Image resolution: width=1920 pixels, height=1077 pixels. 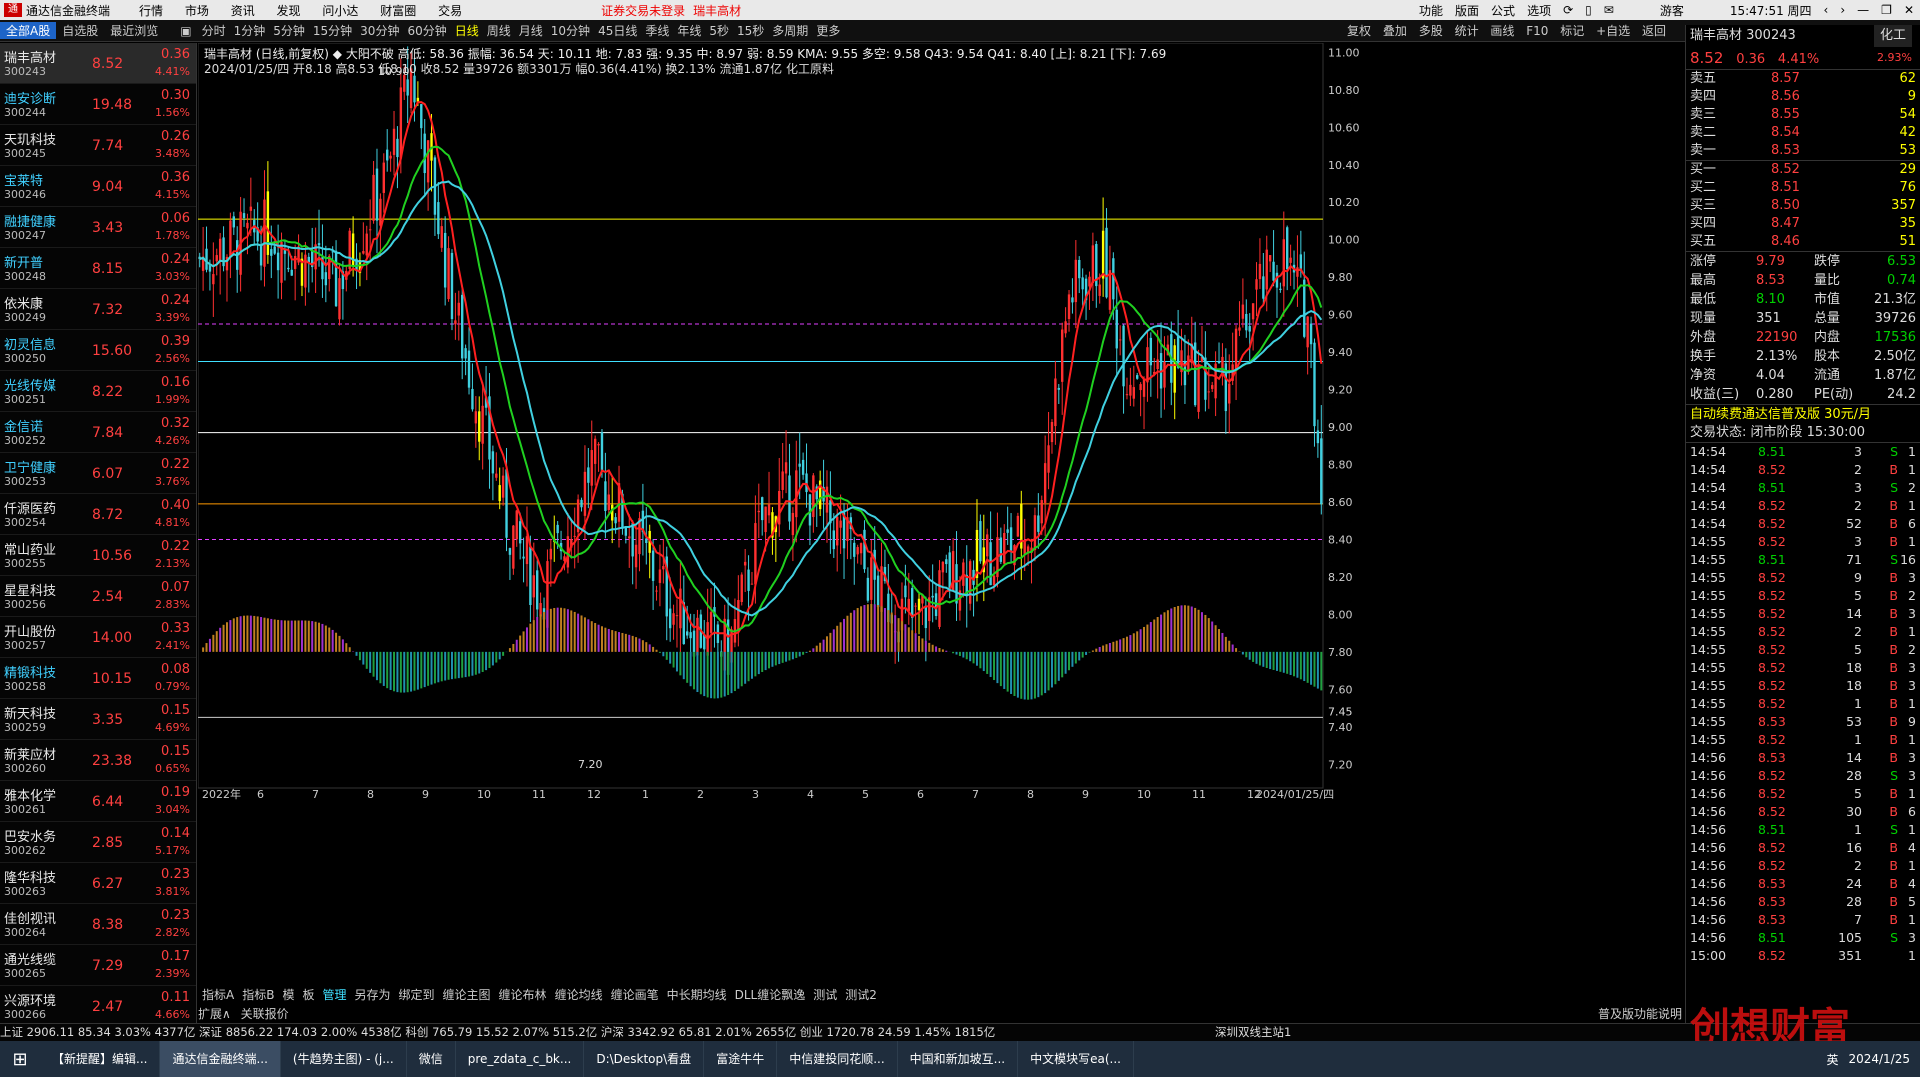 I want to click on stock-list-row: 隆华科技 300263 6.27 0.23 3.81%, so click(x=98, y=883).